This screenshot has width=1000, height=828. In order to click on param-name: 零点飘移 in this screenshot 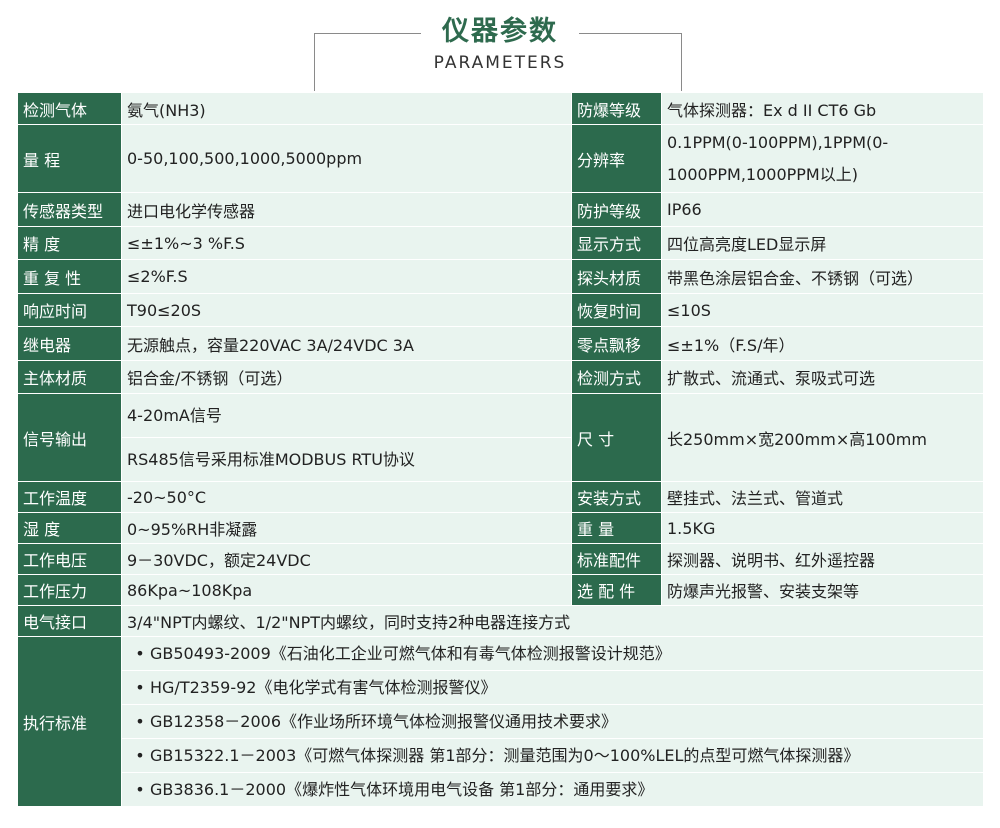, I will do `click(616, 343)`.